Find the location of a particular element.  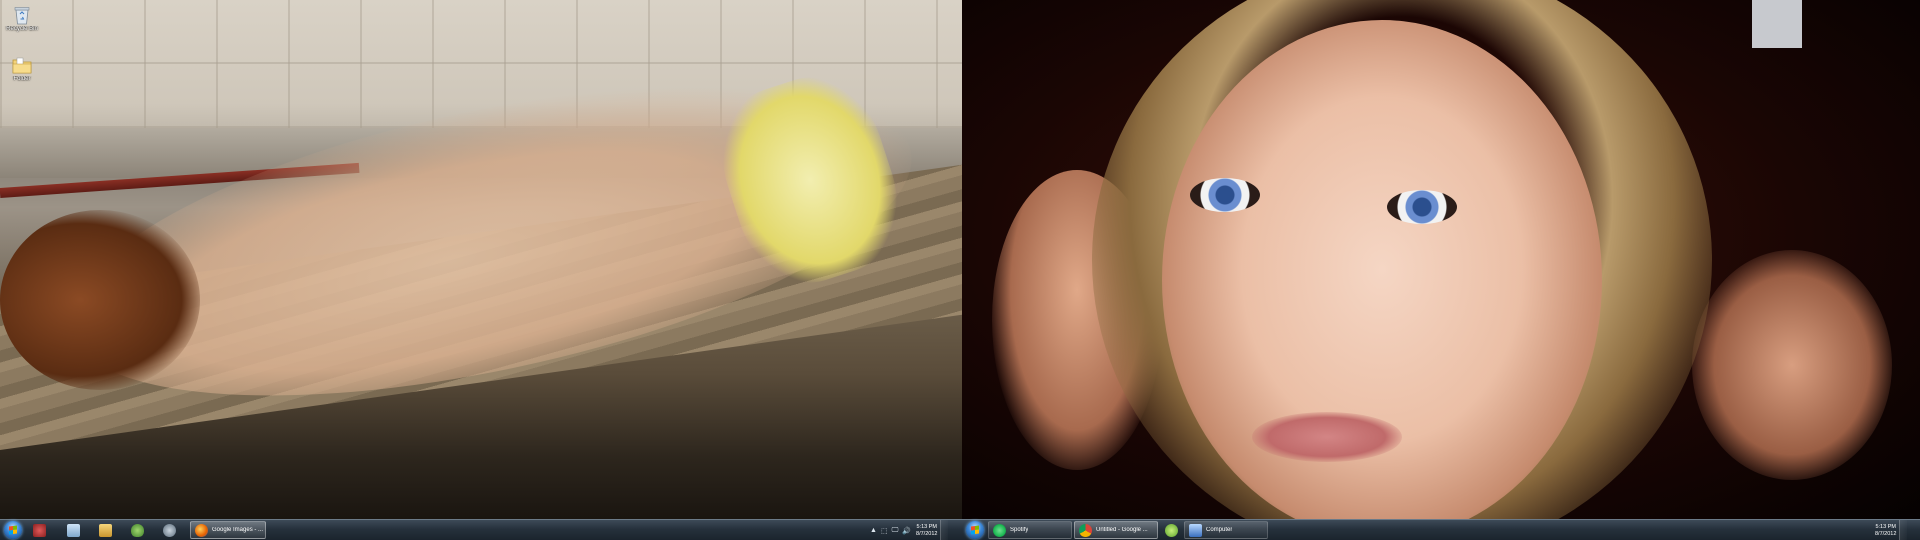

taskbar-window-label: Spotify is located at coordinates (1019, 530).